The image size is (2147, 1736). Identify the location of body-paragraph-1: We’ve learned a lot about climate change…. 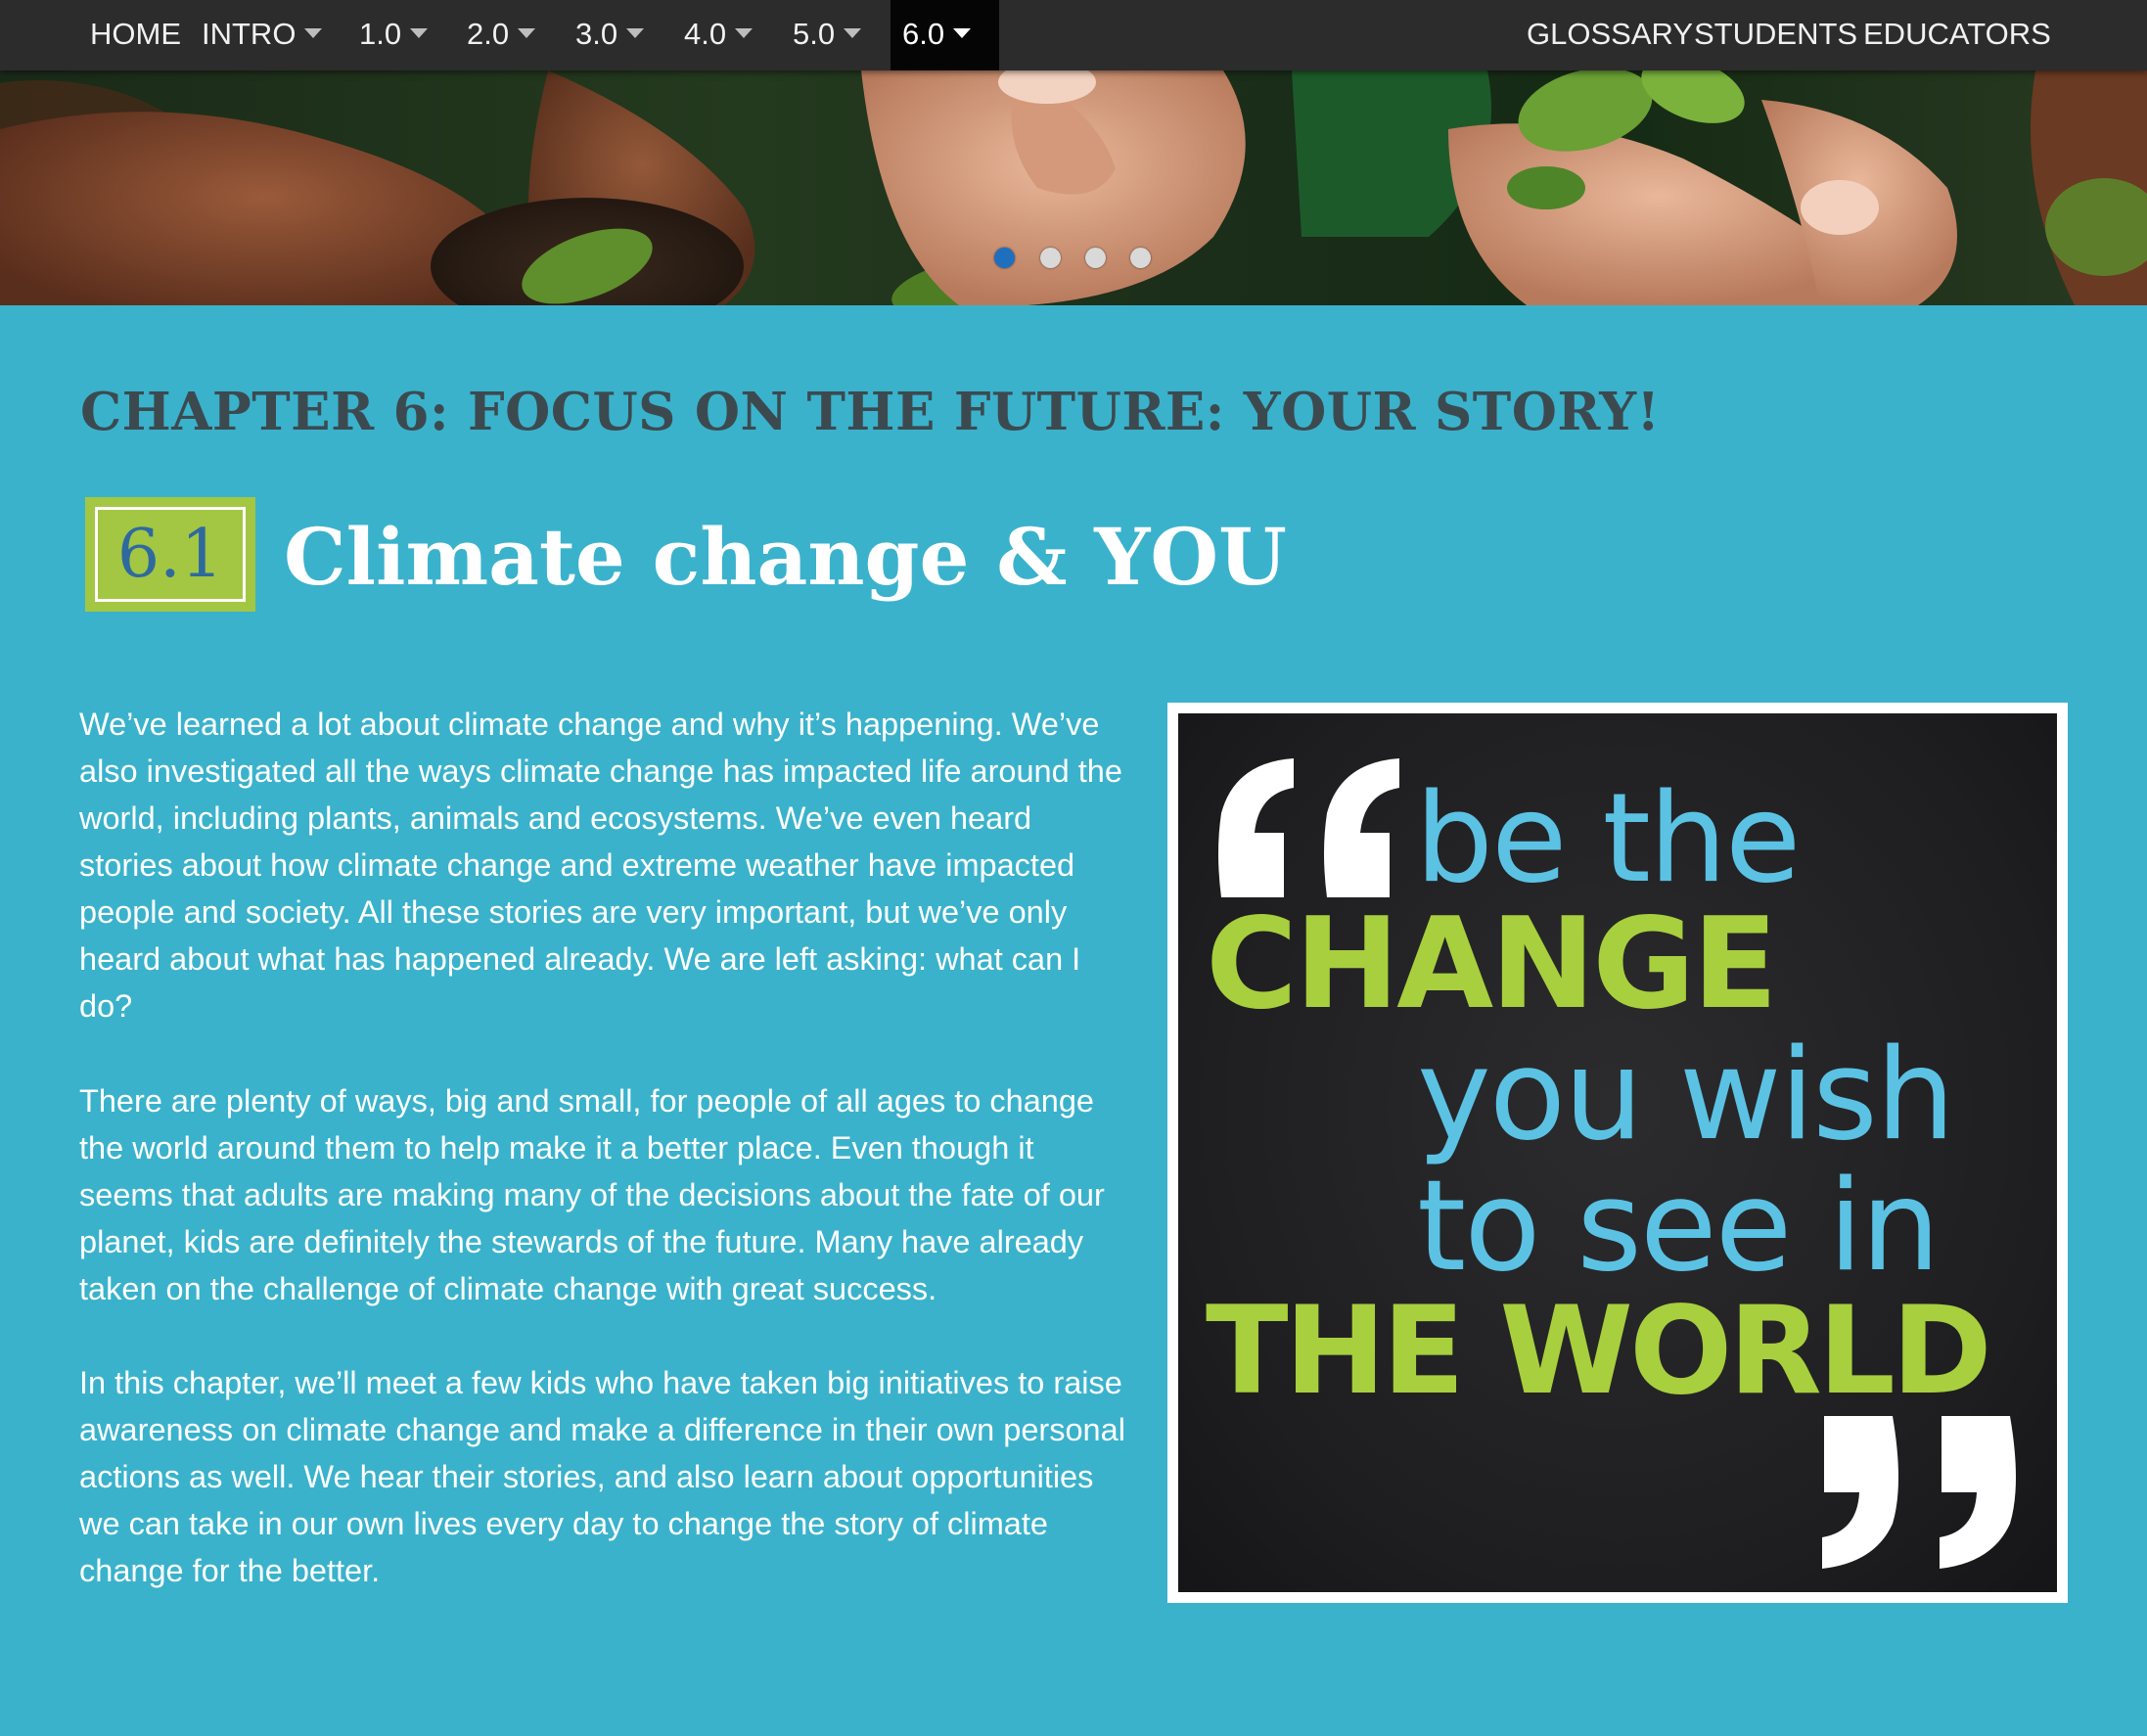
(600, 865).